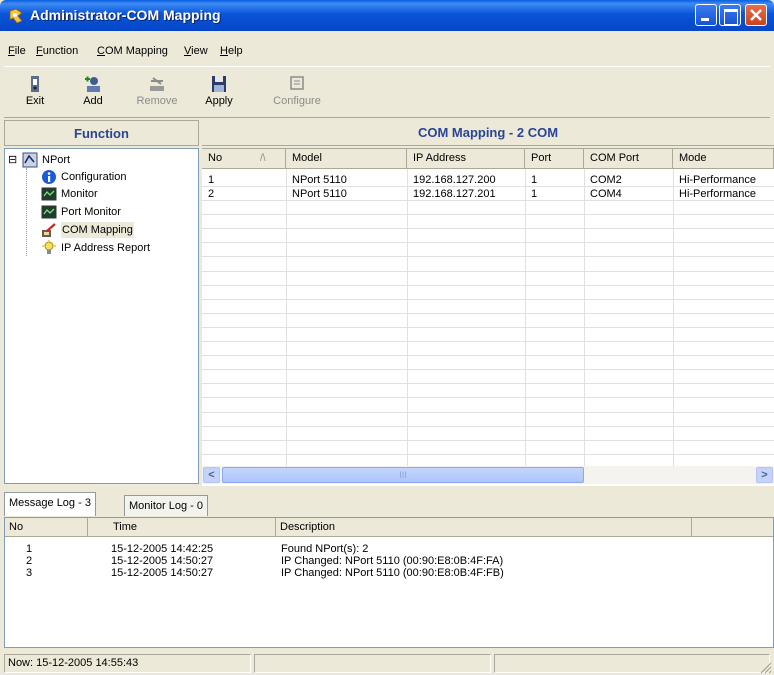 The width and height of the screenshot is (774, 675). I want to click on menu-file: File, so click(17, 51).